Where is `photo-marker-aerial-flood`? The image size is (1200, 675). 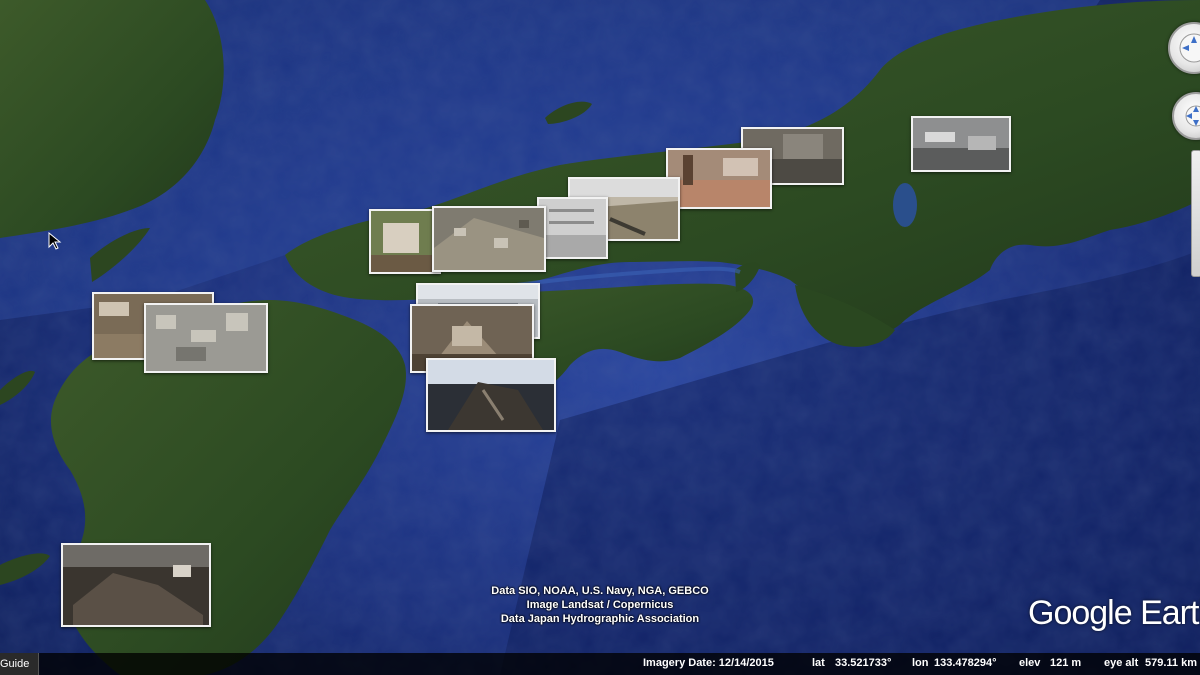 photo-marker-aerial-flood is located at coordinates (206, 338).